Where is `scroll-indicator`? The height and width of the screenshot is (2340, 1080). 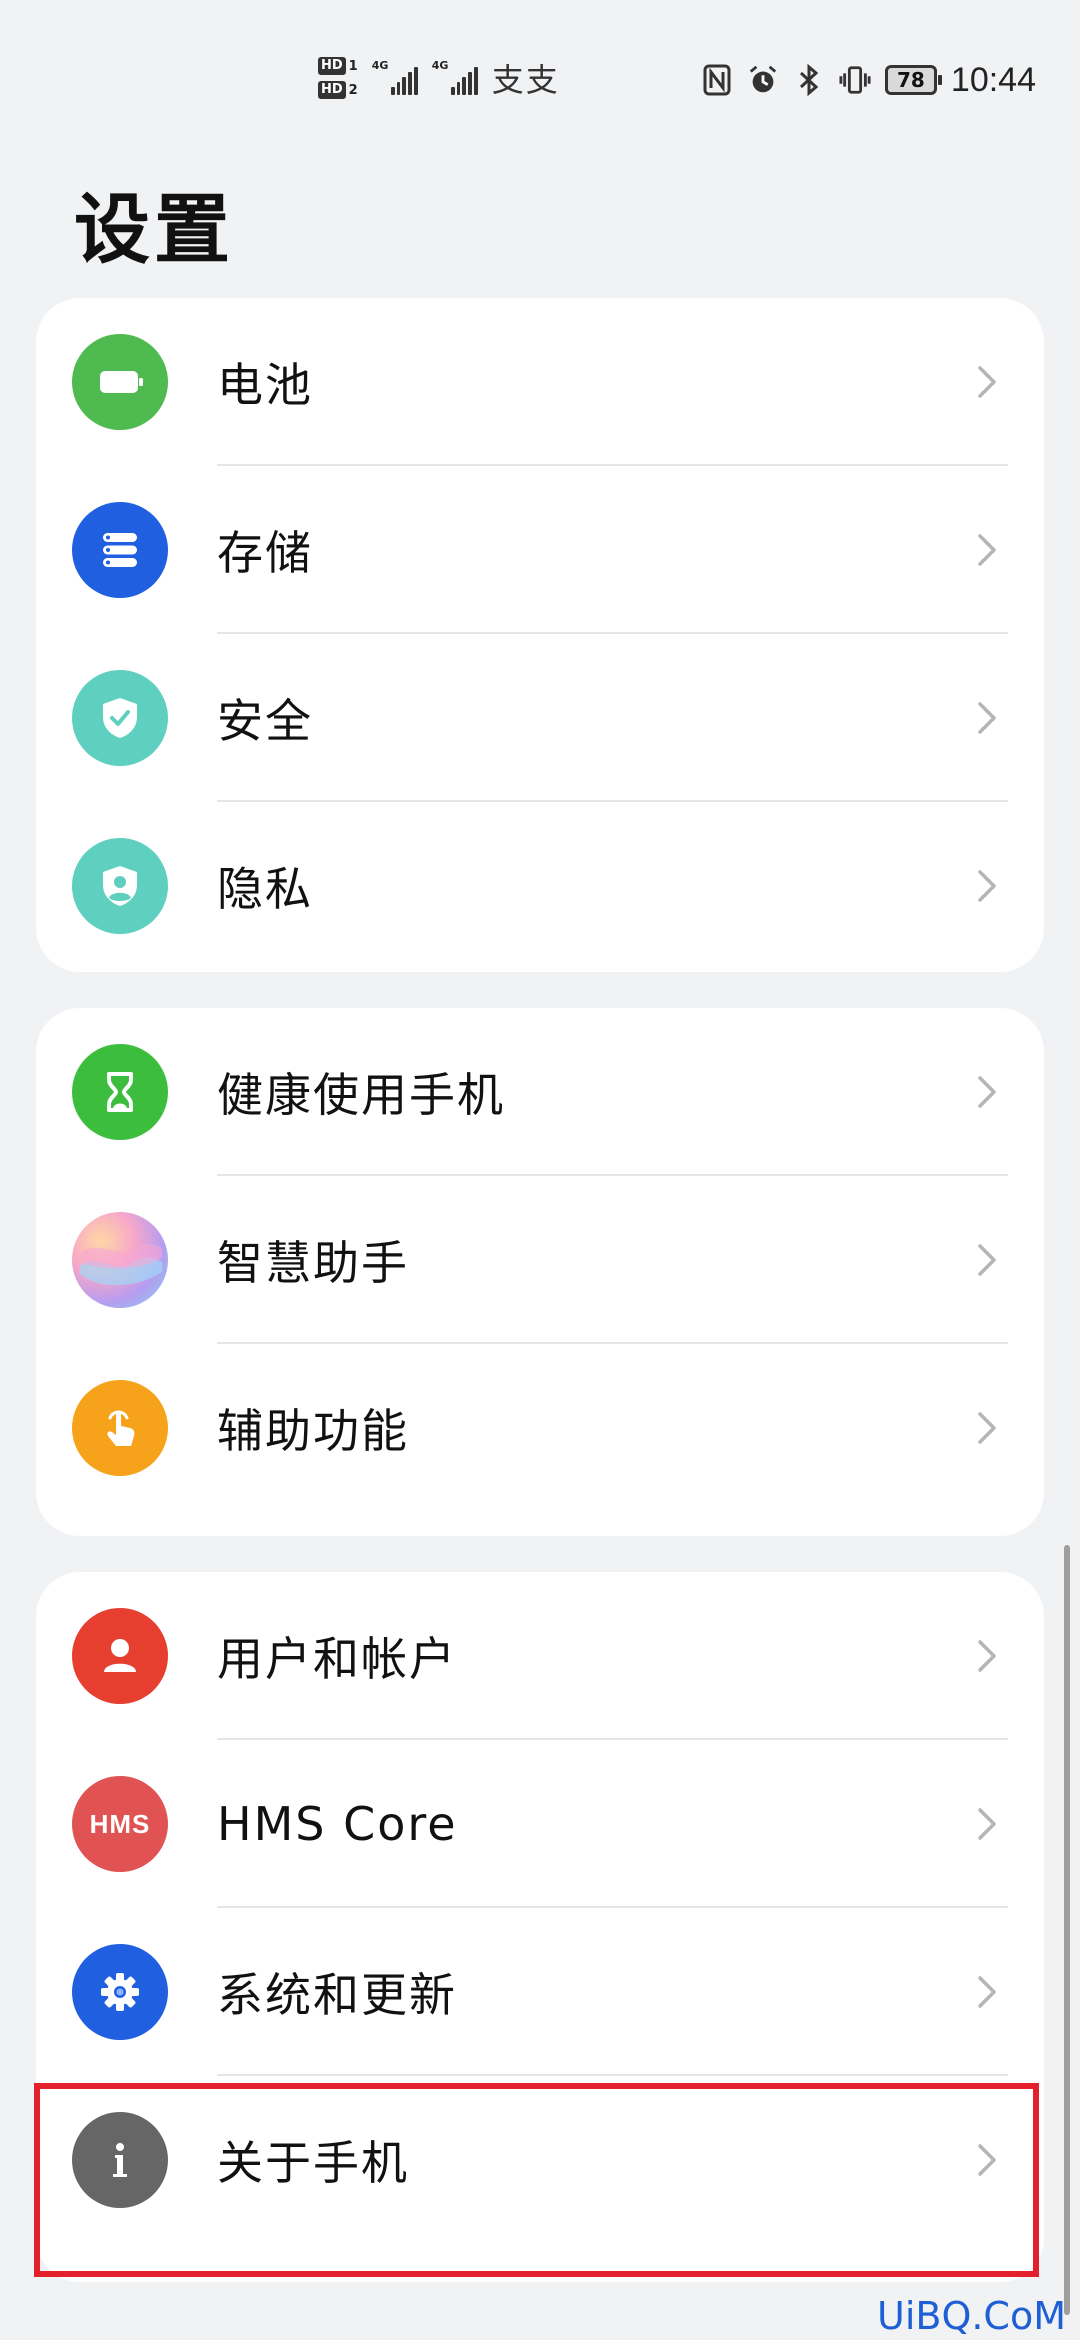
scroll-indicator is located at coordinates (1067, 1930).